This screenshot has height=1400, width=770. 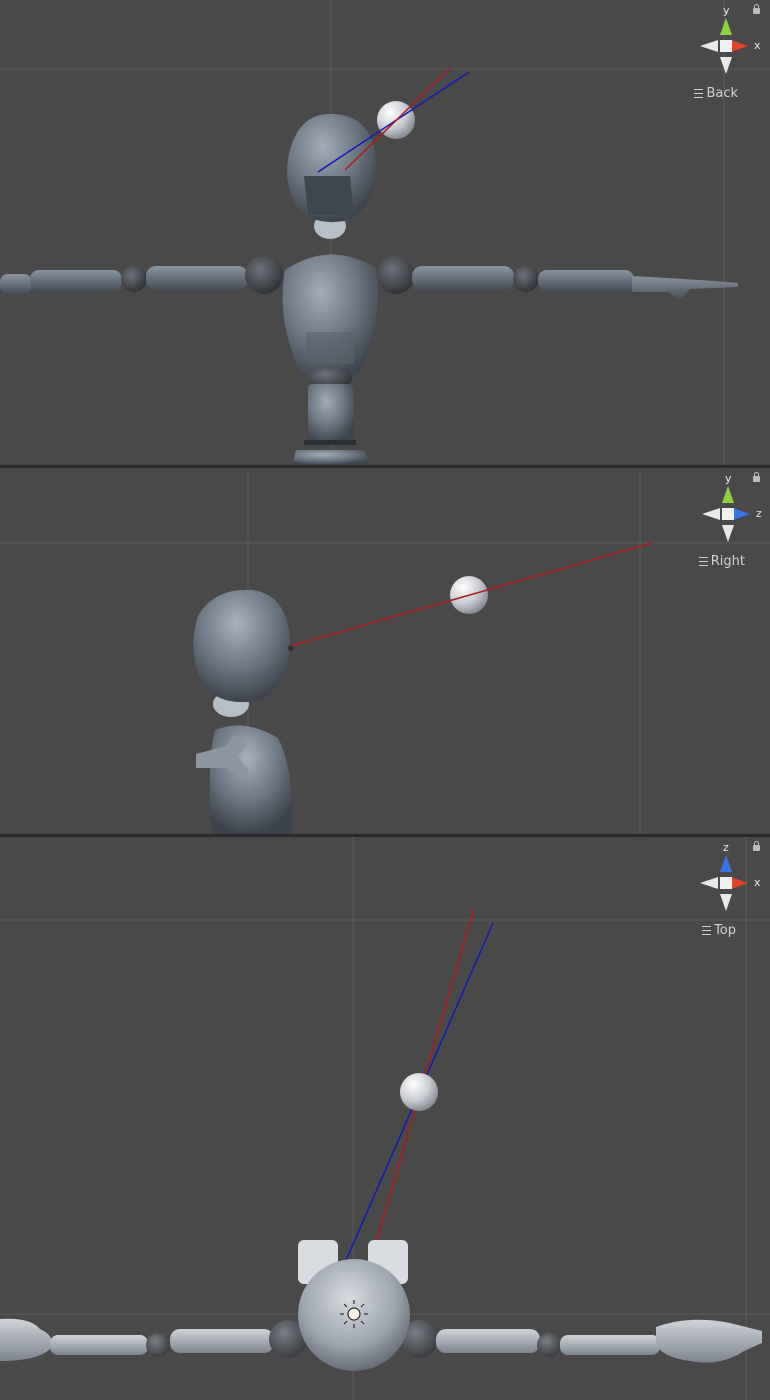 I want to click on light-gizmo, so click(x=419, y=1092).